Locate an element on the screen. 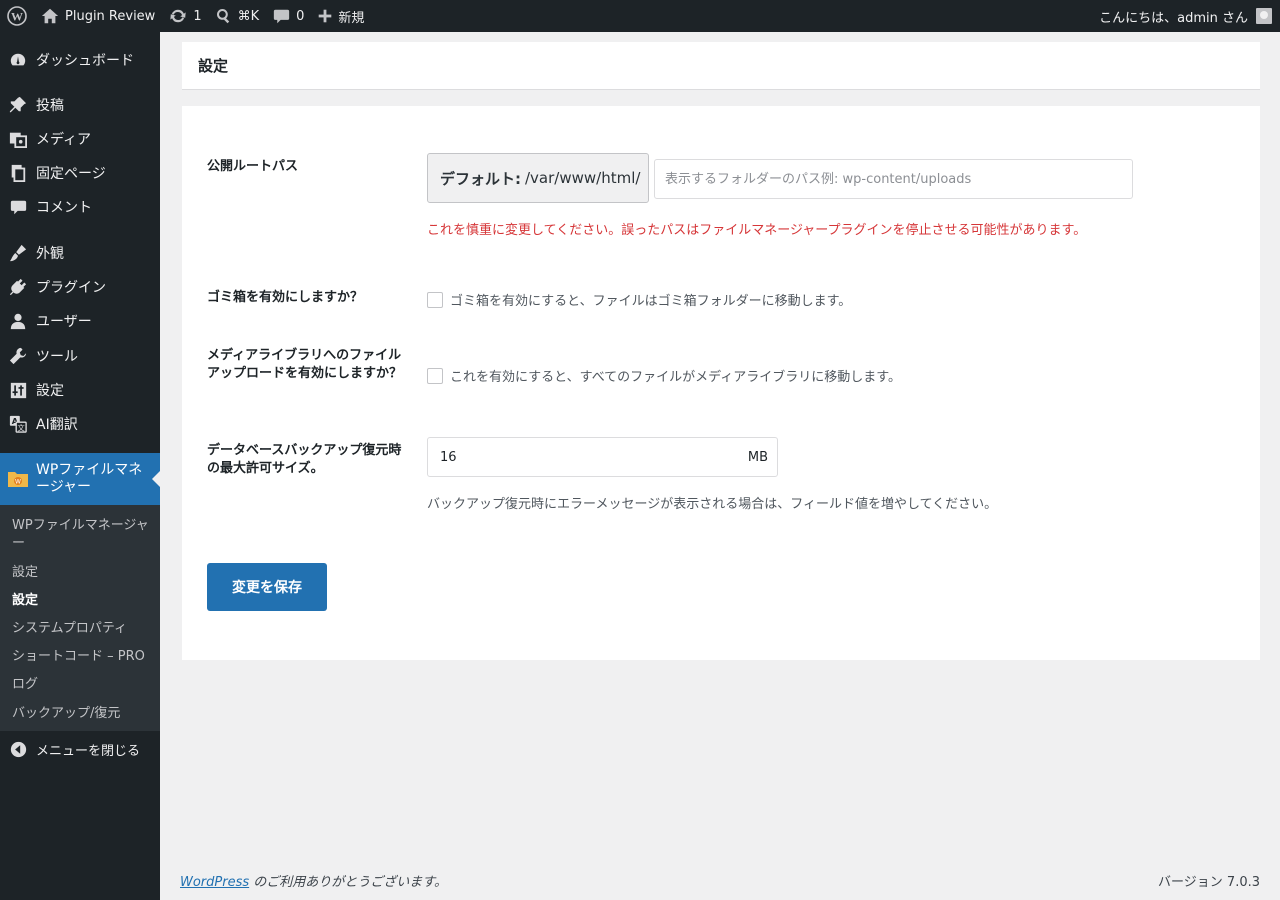 This screenshot has width=1280, height=900. submenu-item-shortcode-pro: ショートコード – PRO is located at coordinates (82, 657).